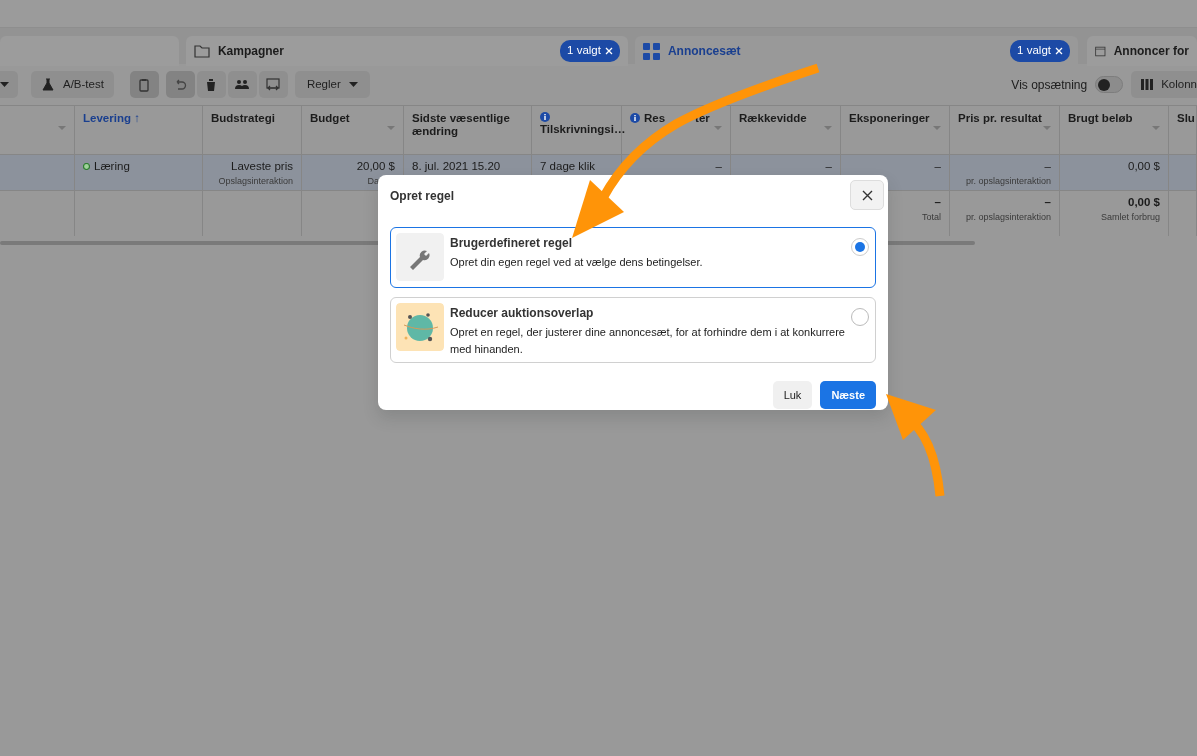 Image resolution: width=1197 pixels, height=756 pixels. I want to click on option-description: Opret en regel, der justerer dine annoncesæt, for at forhindre dem i at konkurrere med hinanden., so click(647, 341).